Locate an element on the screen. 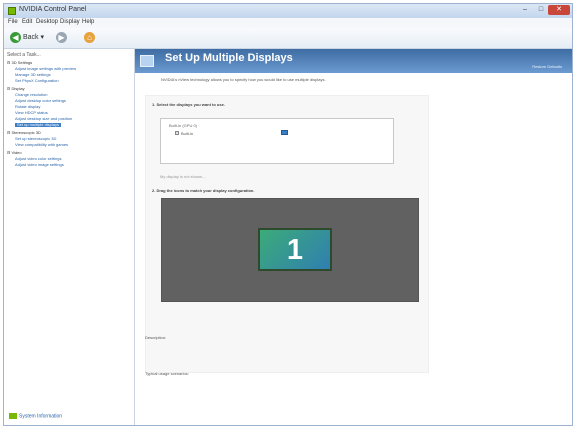 The height and width of the screenshot is (429, 576). tree-item-multiple-displays: Set up multiple displays is located at coordinates (38, 125).